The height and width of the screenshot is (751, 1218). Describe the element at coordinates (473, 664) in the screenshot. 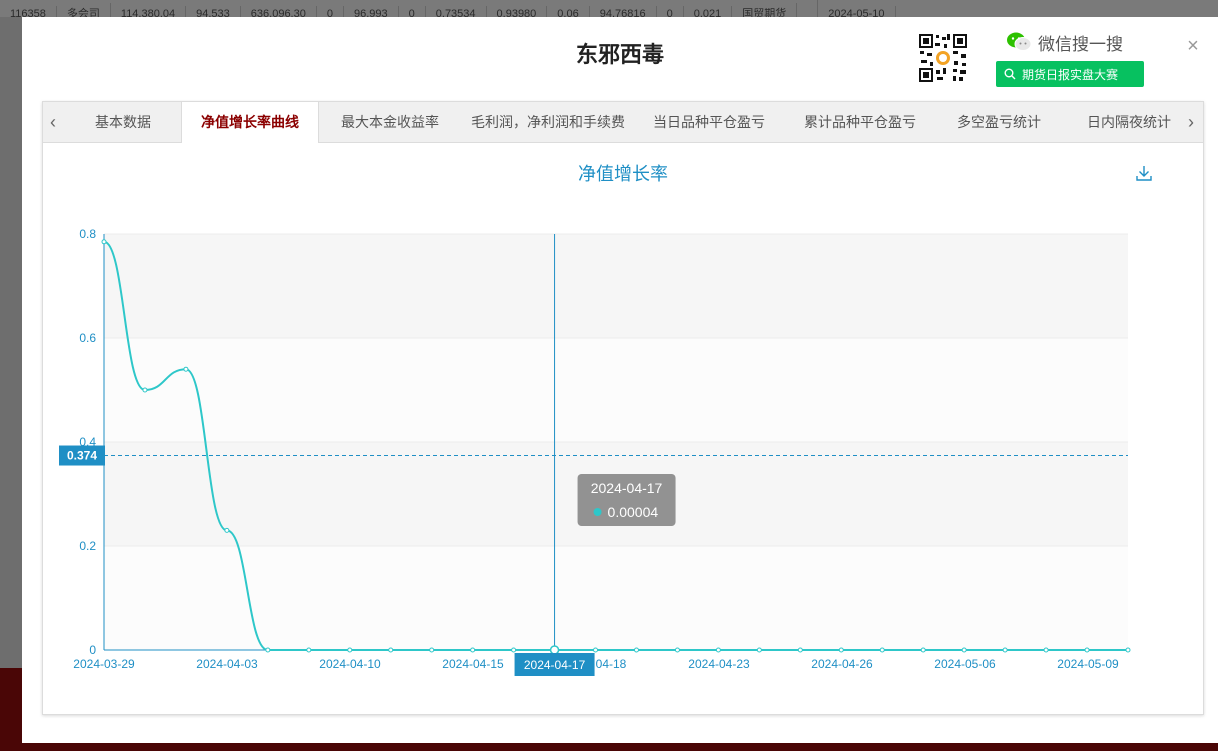

I see `x-tick-label: 2024-04-15` at that location.